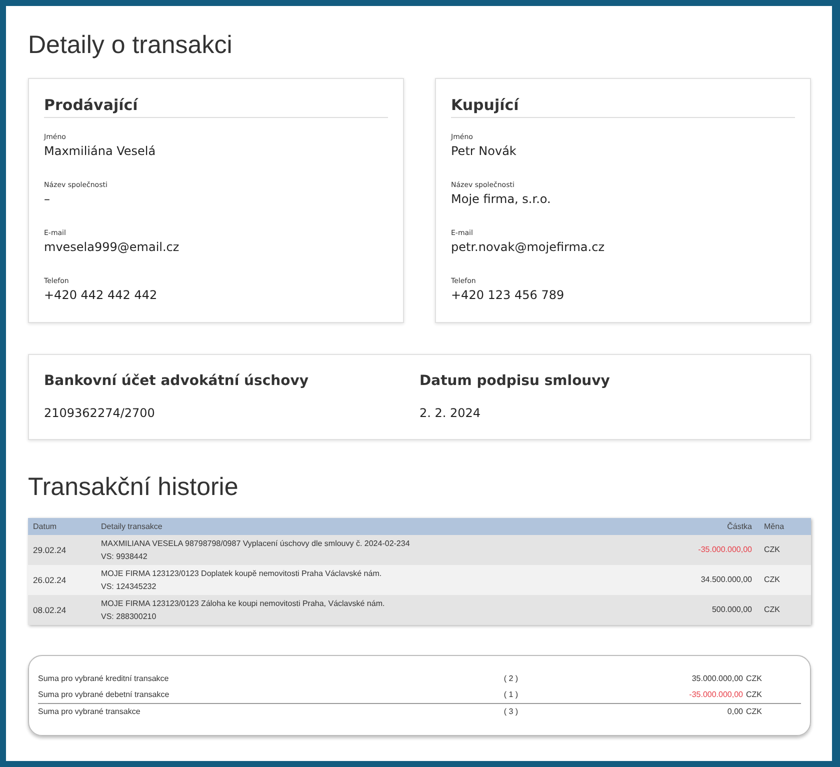 Image resolution: width=840 pixels, height=767 pixels. Describe the element at coordinates (99, 413) in the screenshot. I see `field-value: 2109362274/2700` at that location.